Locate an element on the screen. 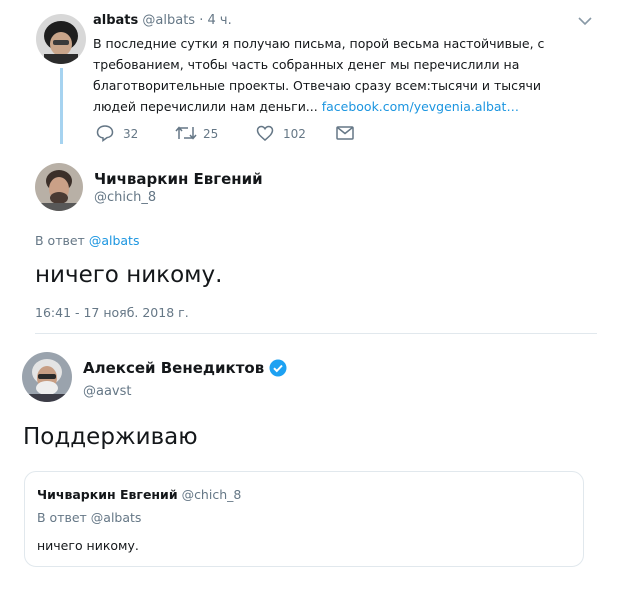  like-count: 102 is located at coordinates (294, 134).